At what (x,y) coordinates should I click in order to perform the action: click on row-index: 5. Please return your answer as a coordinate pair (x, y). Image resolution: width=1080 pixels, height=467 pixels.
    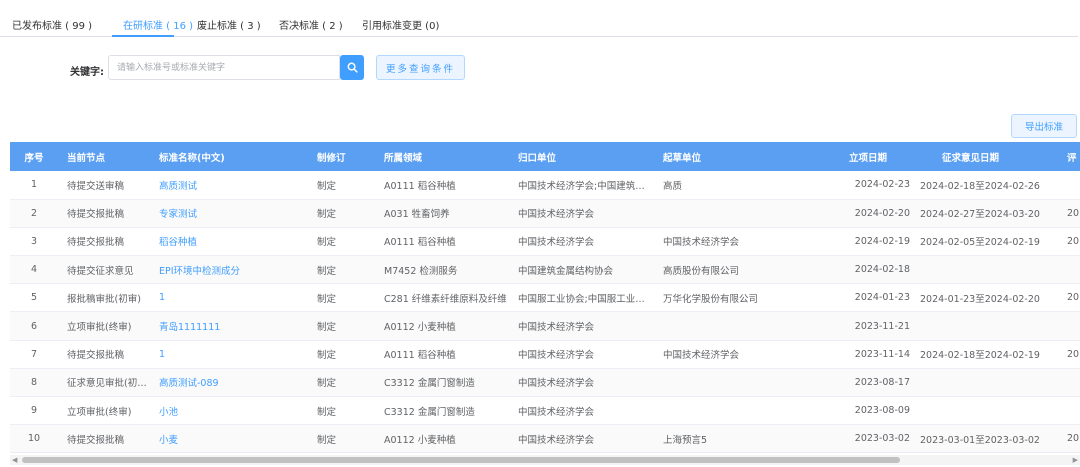
    Looking at the image, I should click on (34, 298).